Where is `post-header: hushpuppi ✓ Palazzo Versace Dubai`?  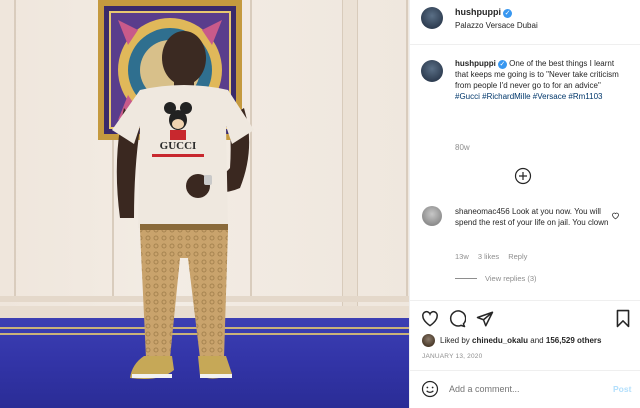 post-header: hushpuppi ✓ Palazzo Versace Dubai is located at coordinates (525, 22).